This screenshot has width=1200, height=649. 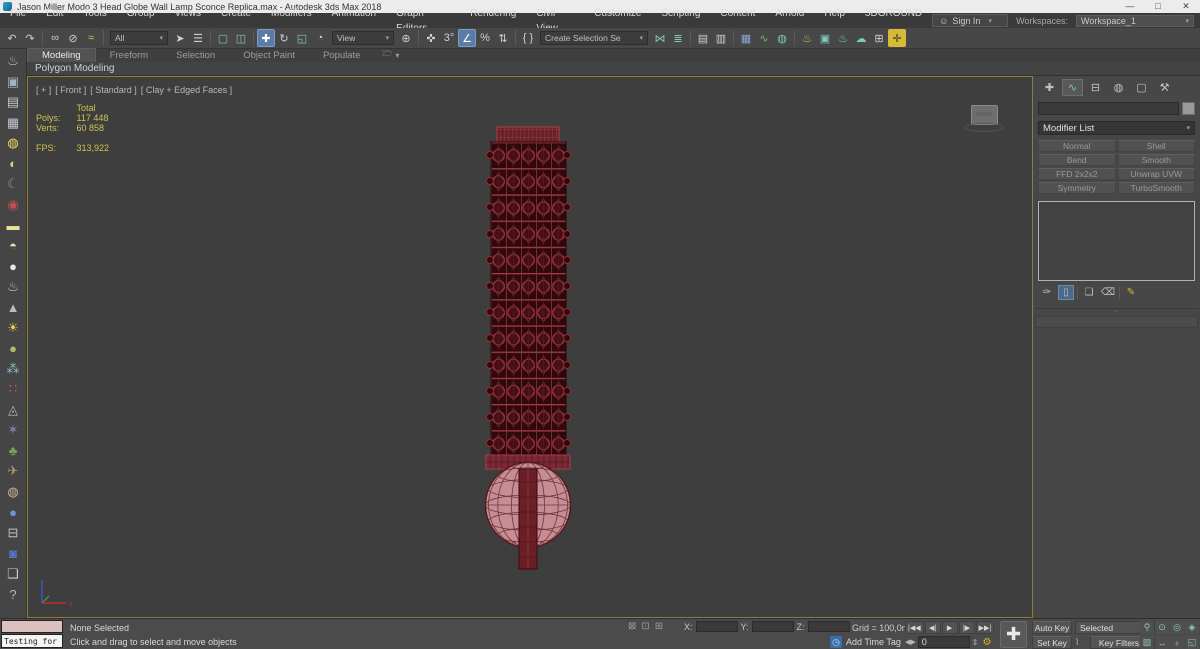 I want to click on unlink-selection-icon: ⊘, so click(x=73, y=38).